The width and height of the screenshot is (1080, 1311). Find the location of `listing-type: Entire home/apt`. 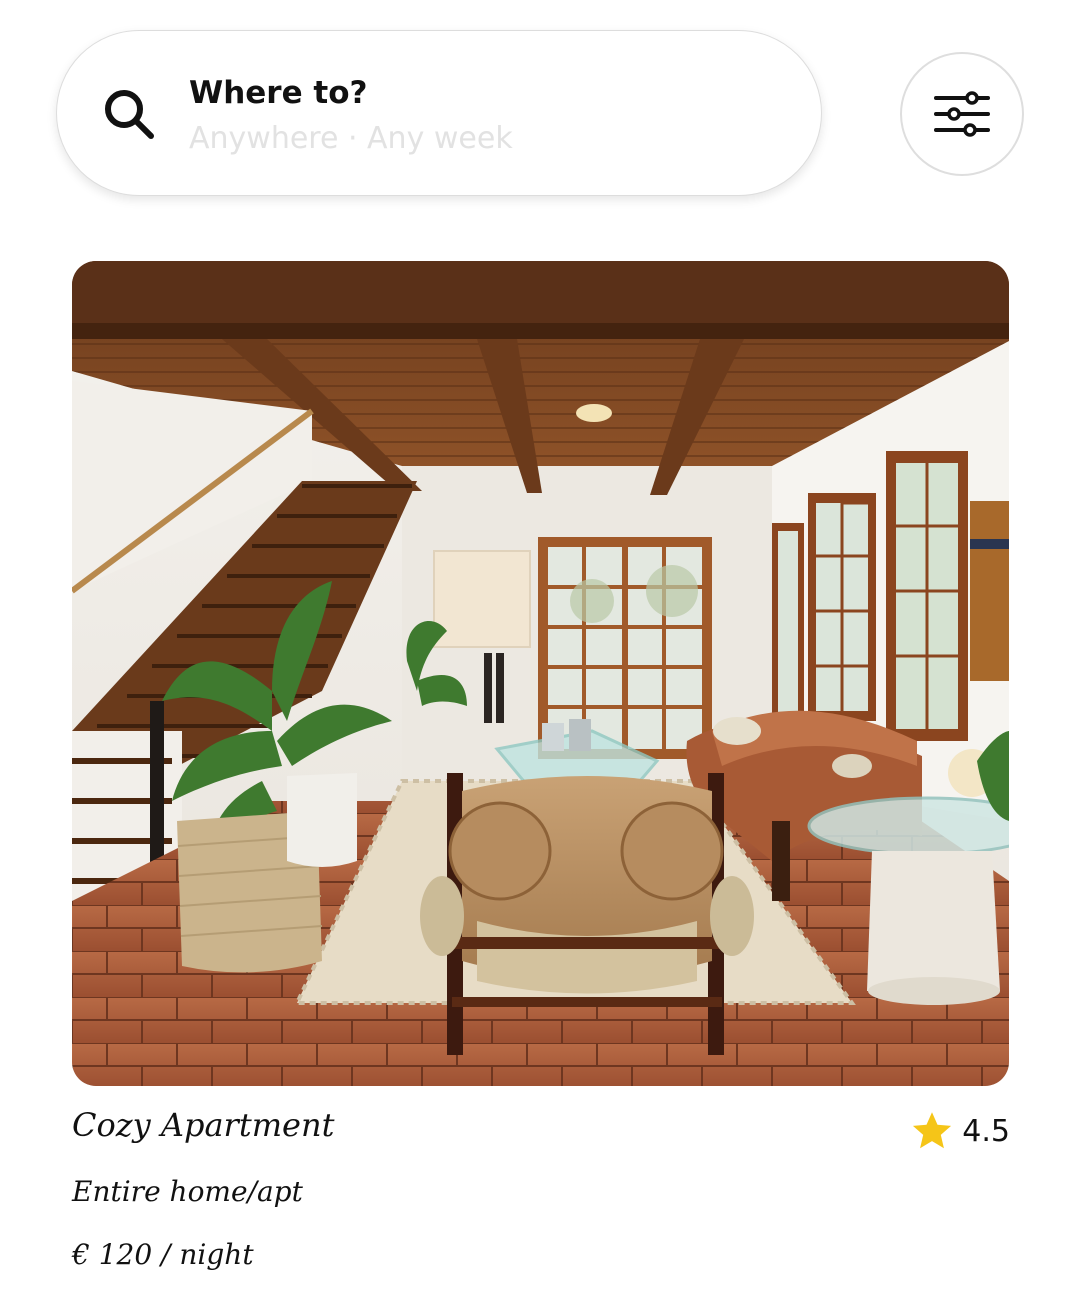

listing-type: Entire home/apt is located at coordinates (187, 1191).